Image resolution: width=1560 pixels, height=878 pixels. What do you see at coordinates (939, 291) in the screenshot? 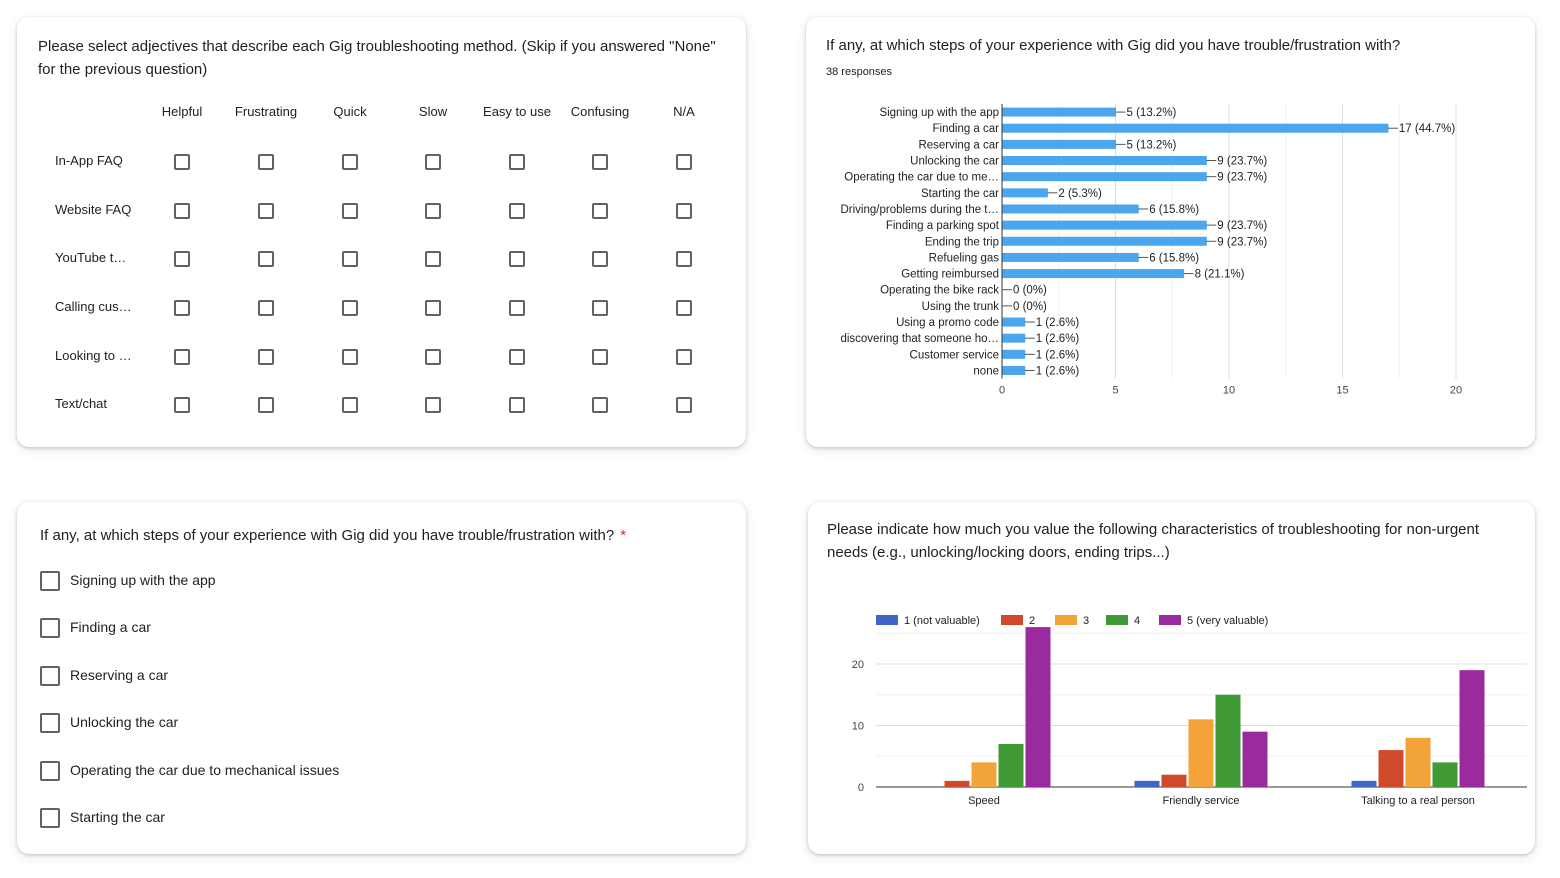
I see `category-label: Operating the bike rack` at bounding box center [939, 291].